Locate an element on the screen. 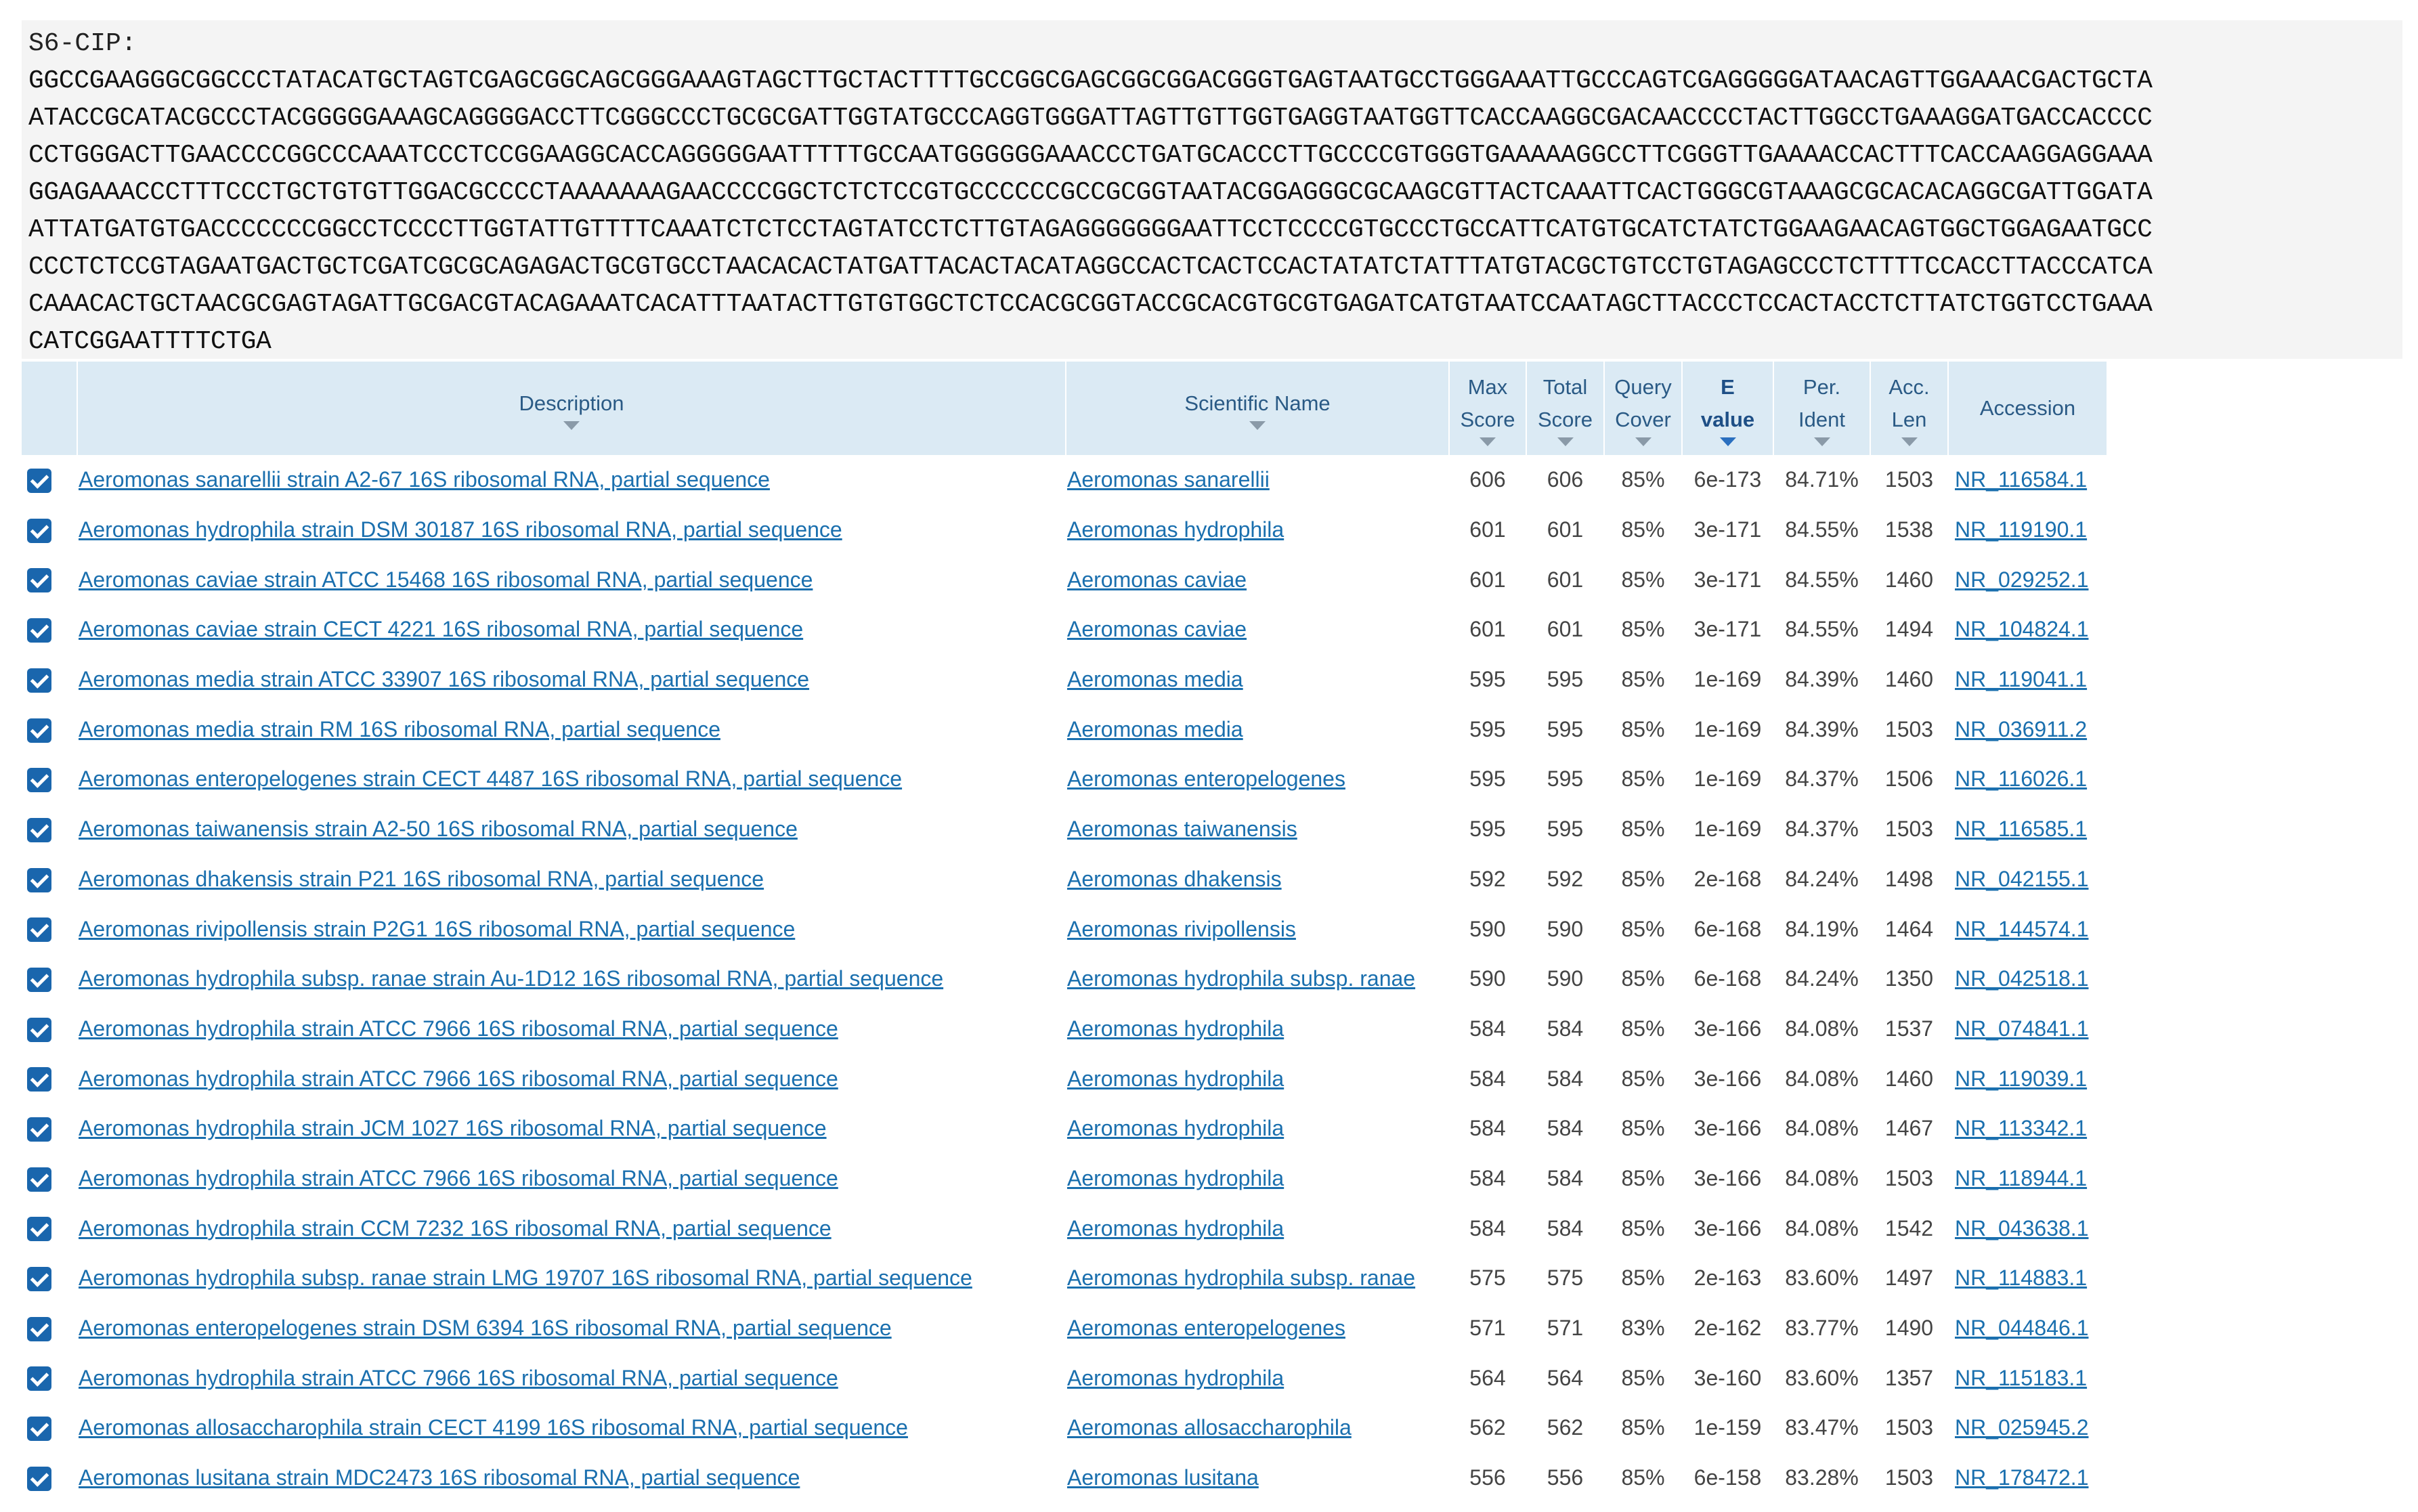  accession-link: NR_116585.1 is located at coordinates (2021, 829).